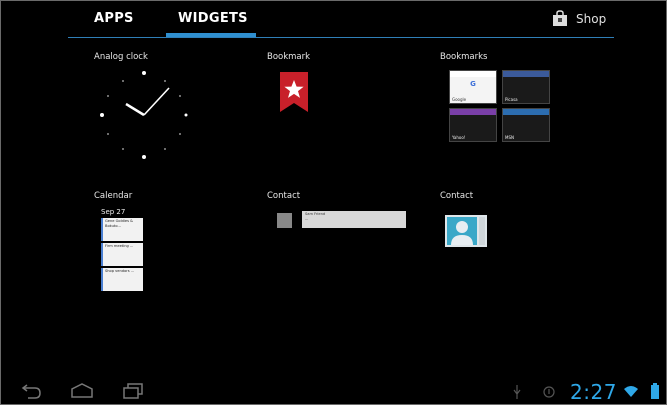 The height and width of the screenshot is (405, 667). What do you see at coordinates (31, 391) in the screenshot?
I see `back-icon` at bounding box center [31, 391].